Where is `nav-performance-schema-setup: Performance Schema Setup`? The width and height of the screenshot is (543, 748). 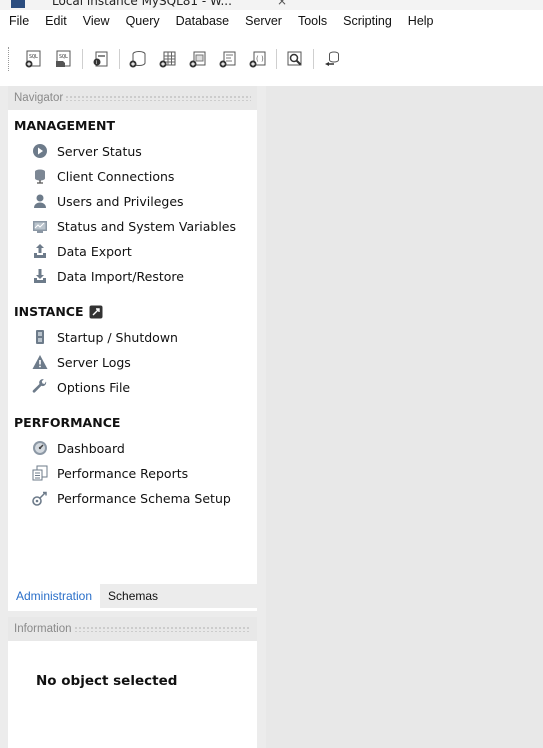 nav-performance-schema-setup: Performance Schema Setup is located at coordinates (131, 498).